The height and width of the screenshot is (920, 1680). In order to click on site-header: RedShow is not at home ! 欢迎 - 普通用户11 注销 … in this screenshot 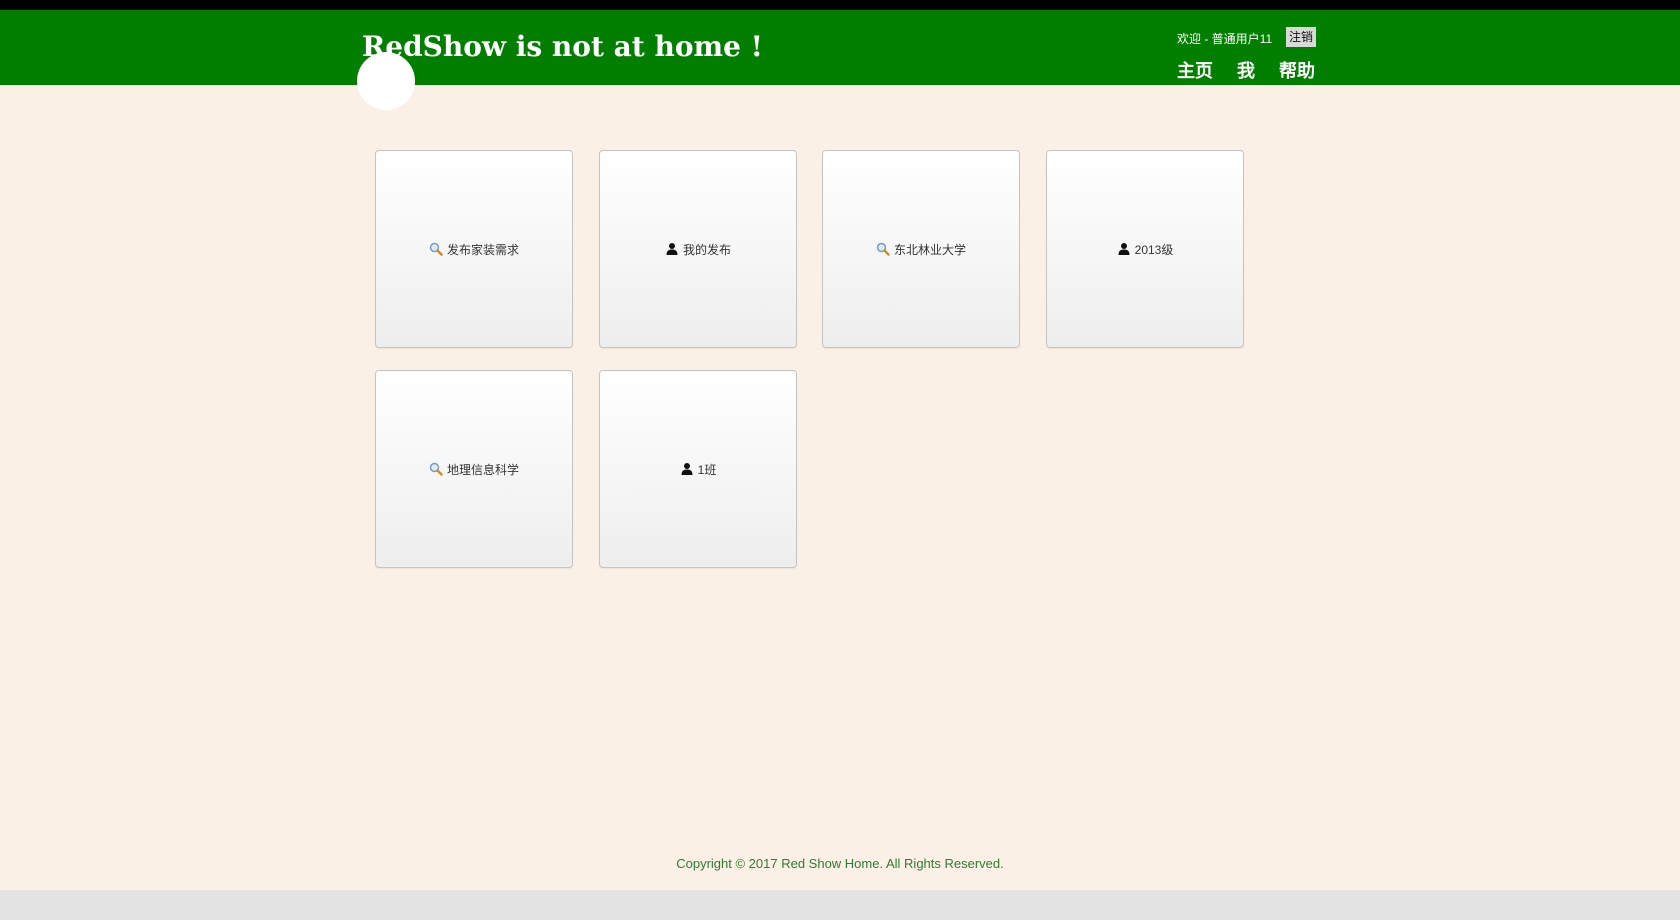, I will do `click(840, 47)`.